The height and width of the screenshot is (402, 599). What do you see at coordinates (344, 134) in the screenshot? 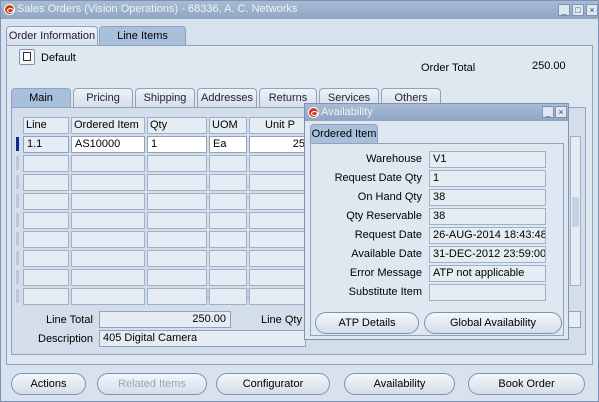
I see `tab-ordered-item: Ordered Item` at bounding box center [344, 134].